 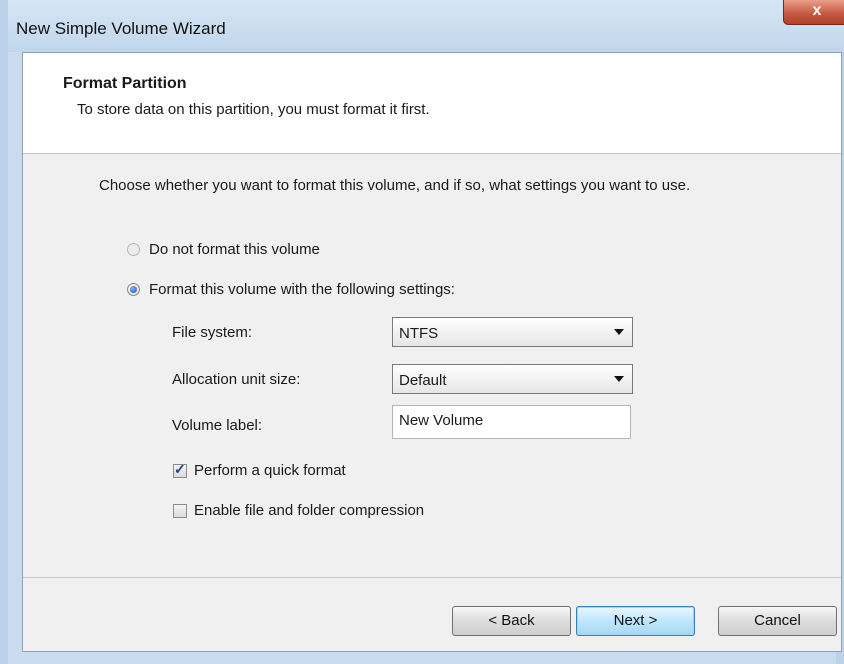 What do you see at coordinates (217, 425) in the screenshot?
I see `volume-label-label: Volume label:` at bounding box center [217, 425].